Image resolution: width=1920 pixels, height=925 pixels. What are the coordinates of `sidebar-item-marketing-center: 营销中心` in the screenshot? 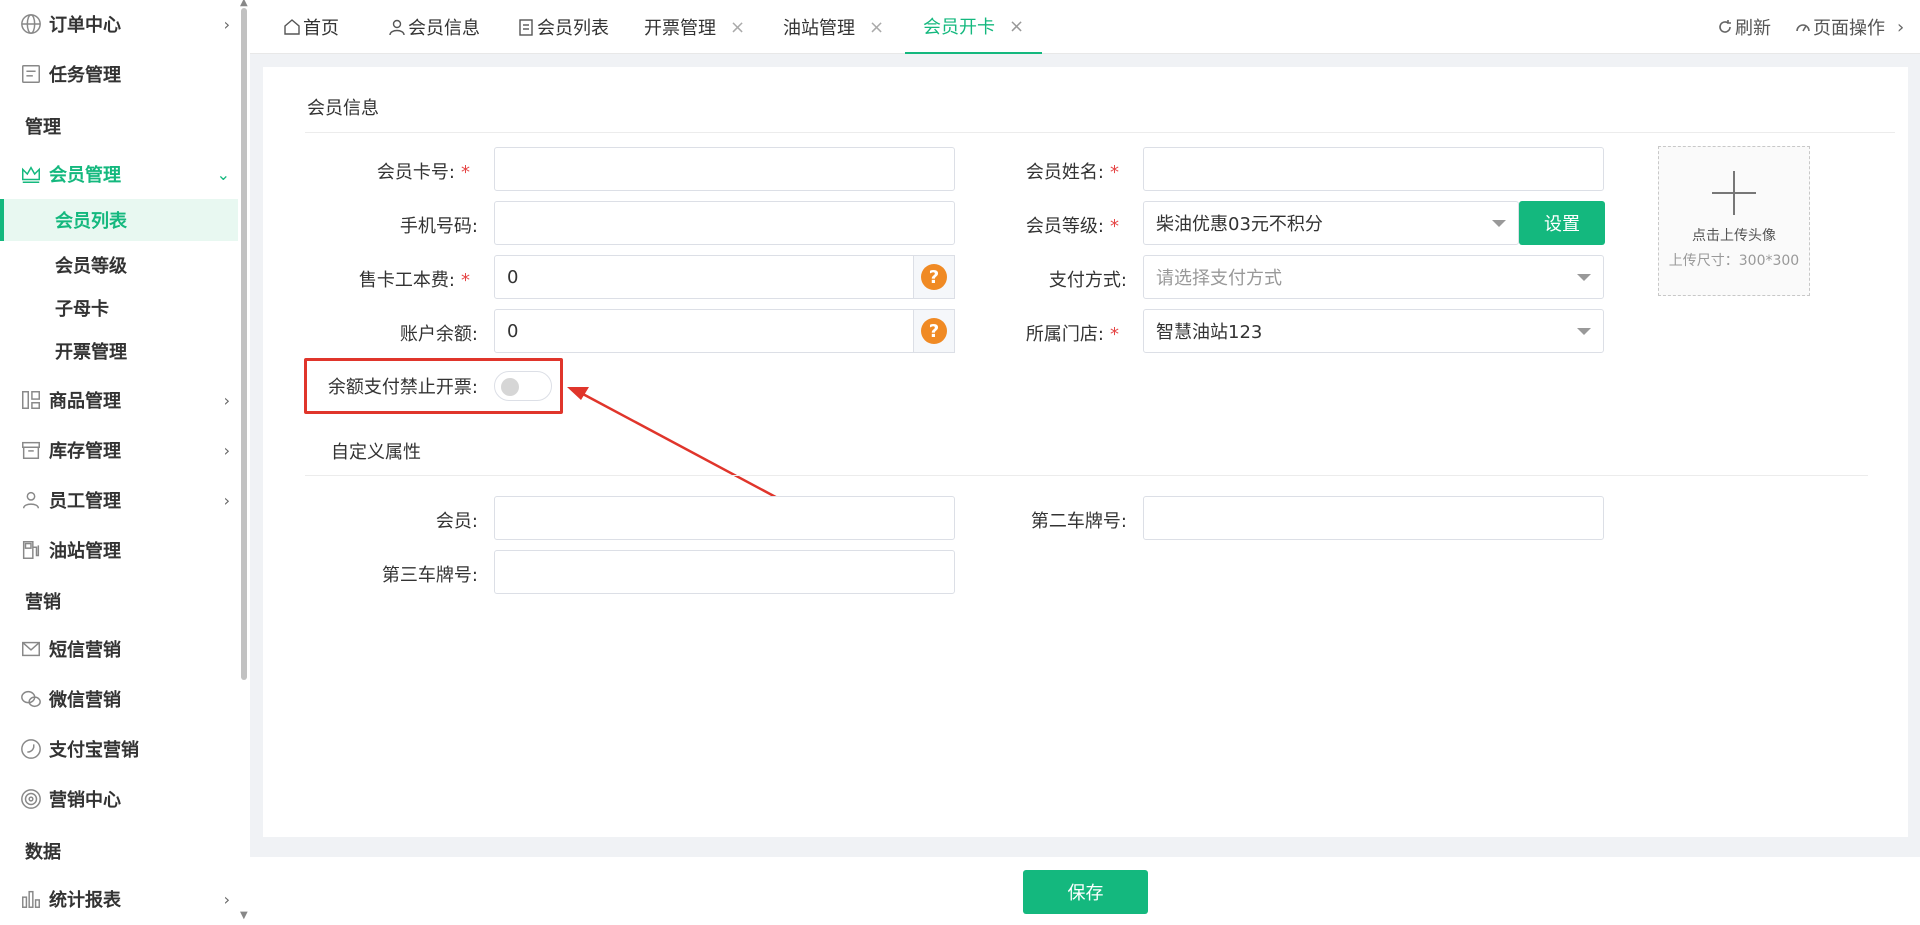 It's located at (119, 799).